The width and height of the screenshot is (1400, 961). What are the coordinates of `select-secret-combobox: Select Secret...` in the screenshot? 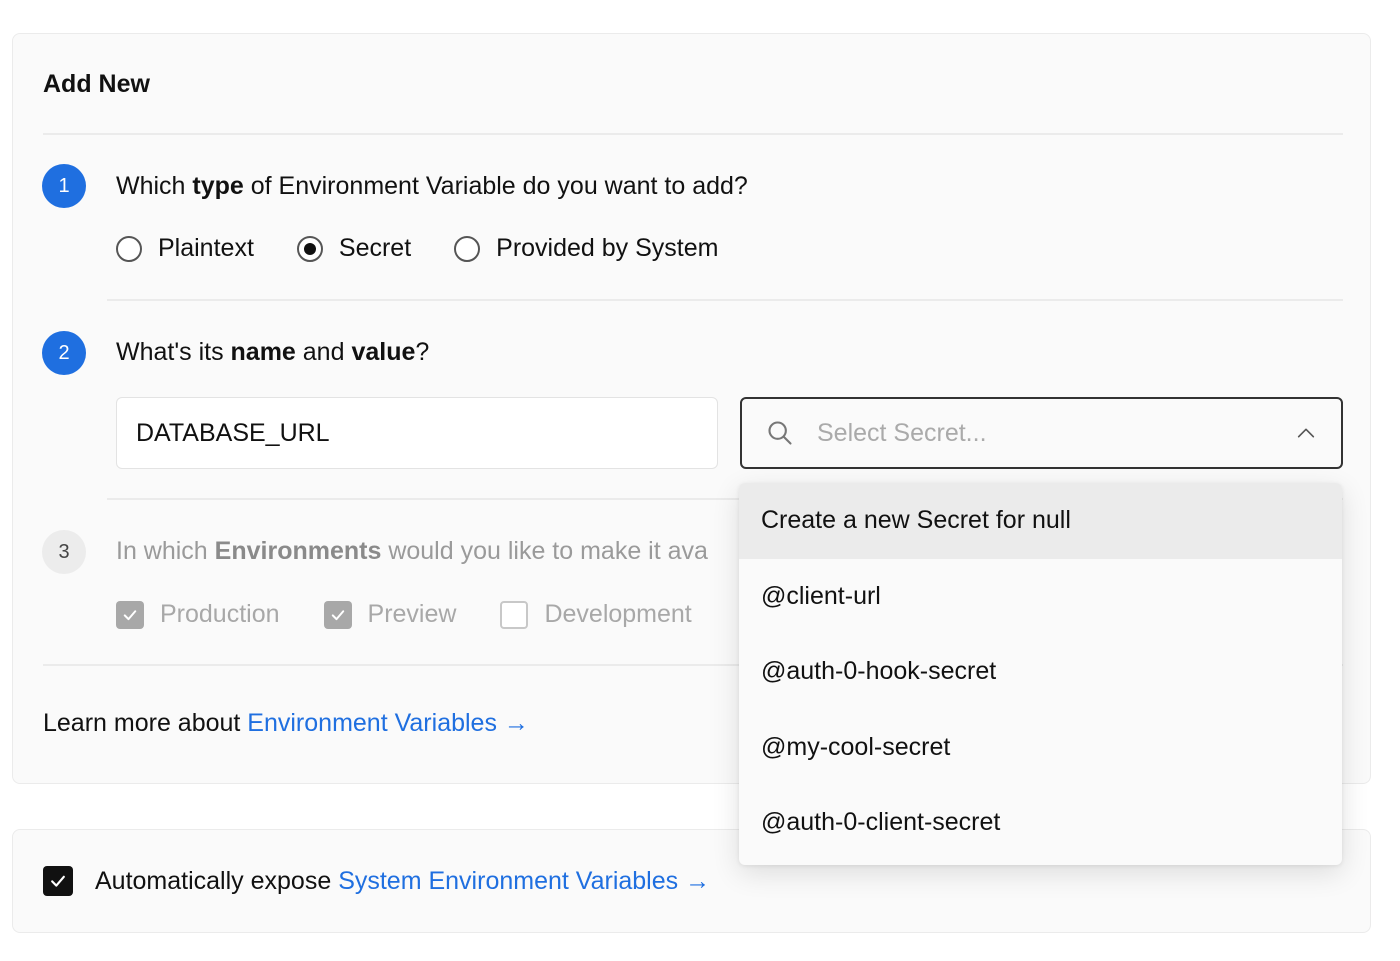 It's located at (1041, 433).